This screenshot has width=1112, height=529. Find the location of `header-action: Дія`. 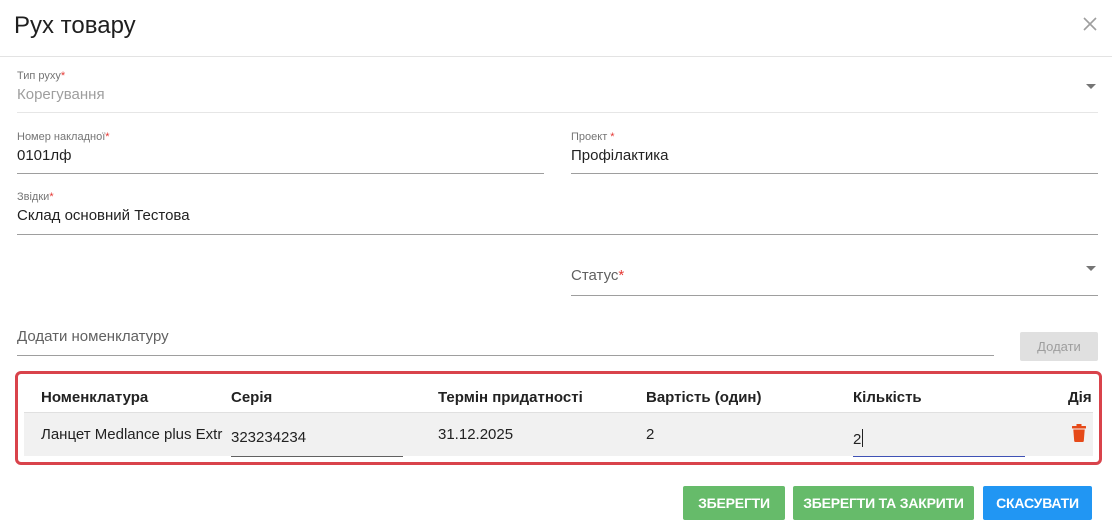

header-action: Дія is located at coordinates (1080, 397).